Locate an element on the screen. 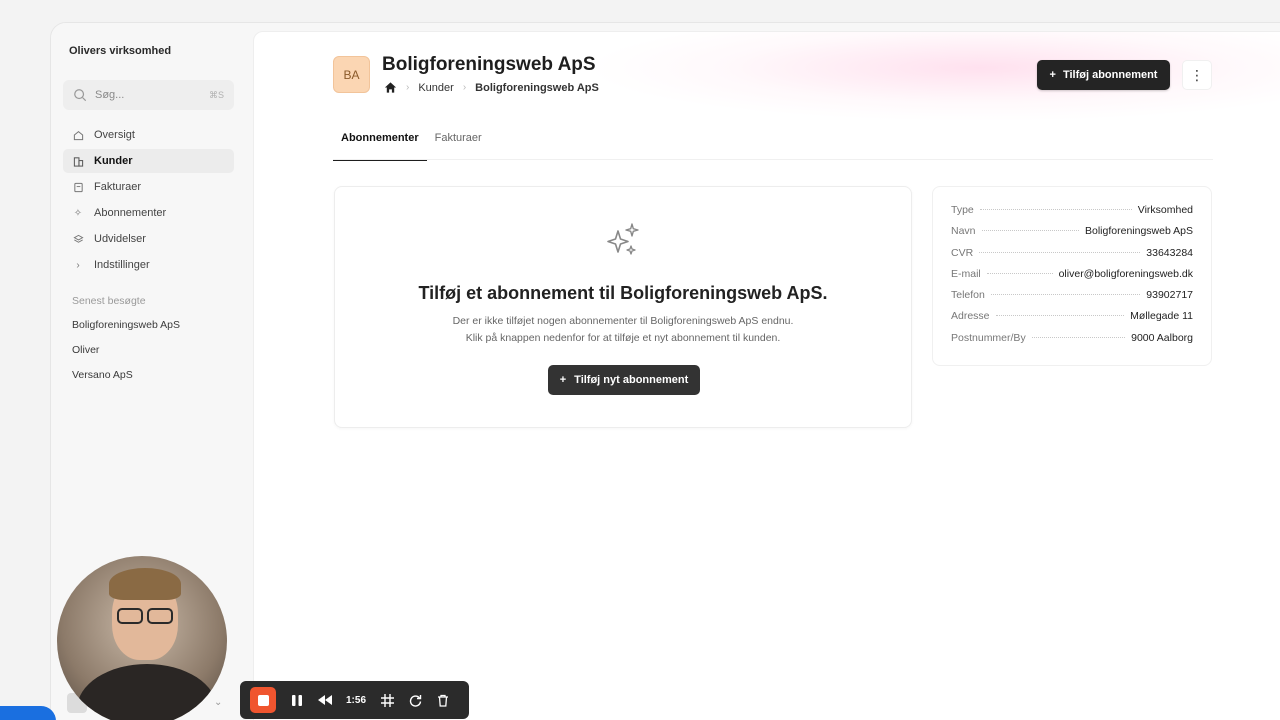  sidebar-item-label: Kunder is located at coordinates (113, 161).